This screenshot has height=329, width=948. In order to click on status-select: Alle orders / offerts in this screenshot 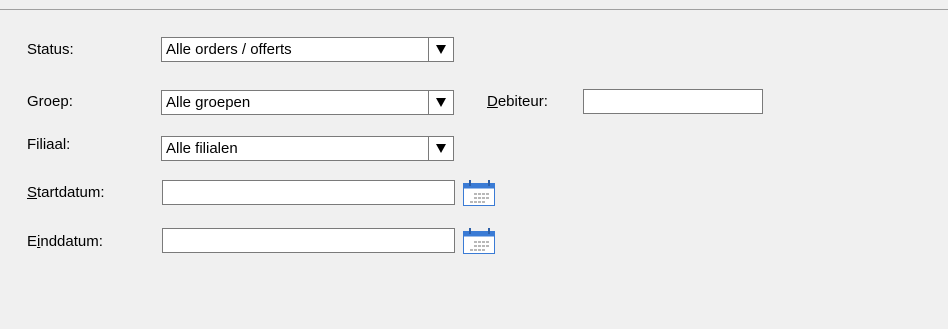, I will do `click(307, 49)`.